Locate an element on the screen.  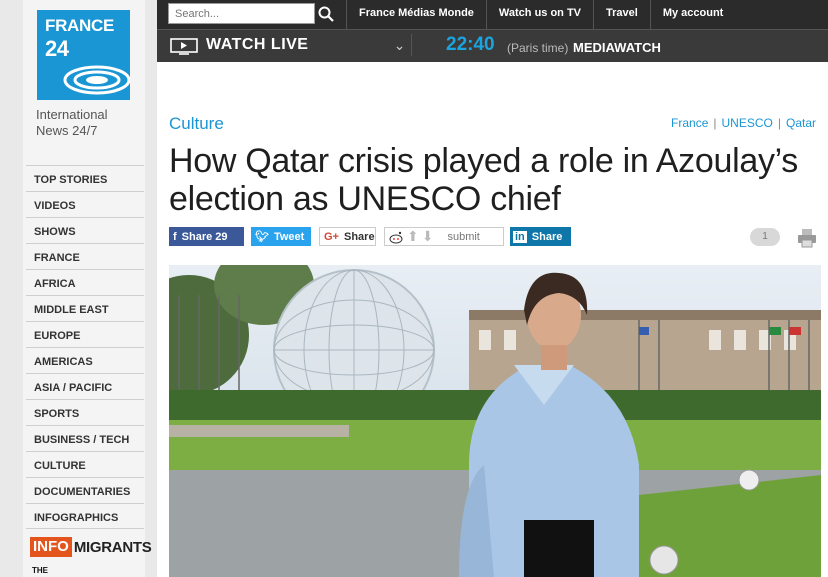
twitter-bird-icon: 🐦︎ is located at coordinates (262, 237).